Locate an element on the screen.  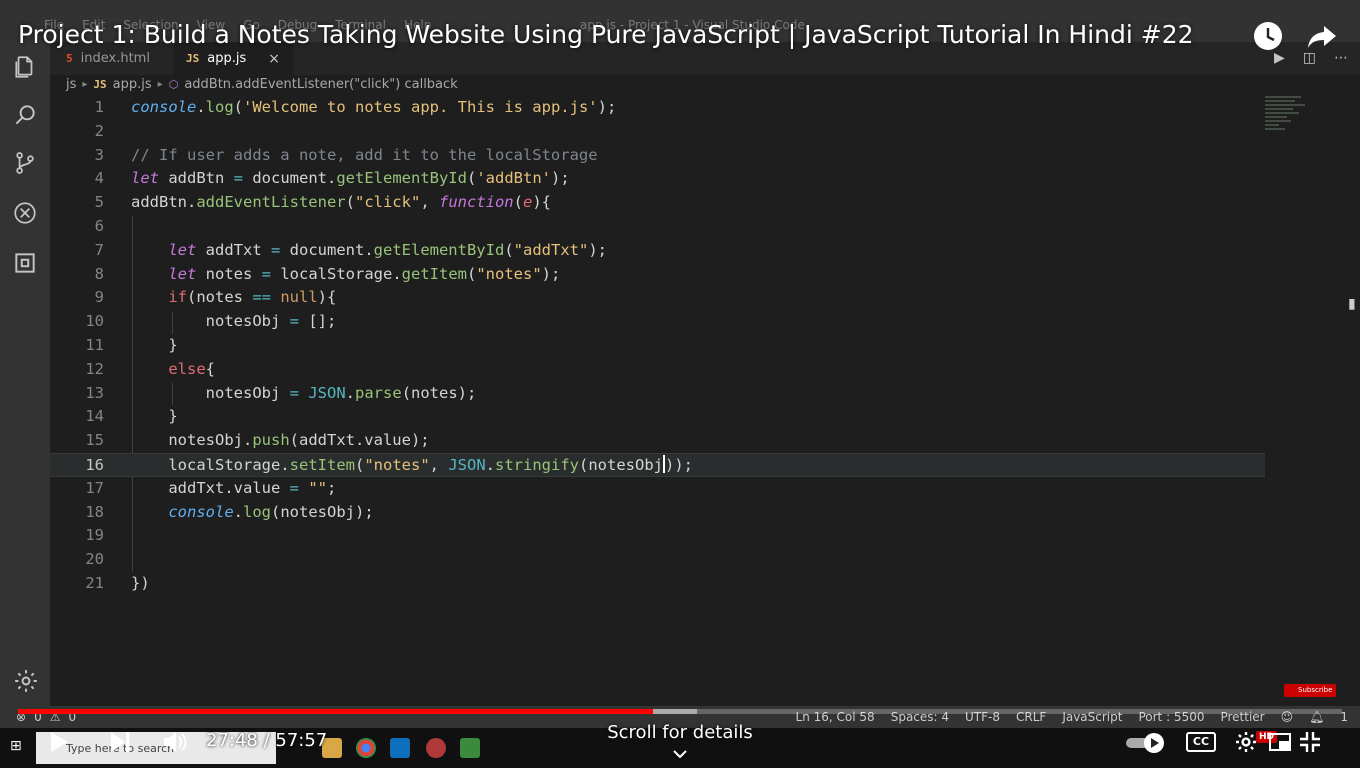
captions-button: CC is located at coordinates (1201, 742).